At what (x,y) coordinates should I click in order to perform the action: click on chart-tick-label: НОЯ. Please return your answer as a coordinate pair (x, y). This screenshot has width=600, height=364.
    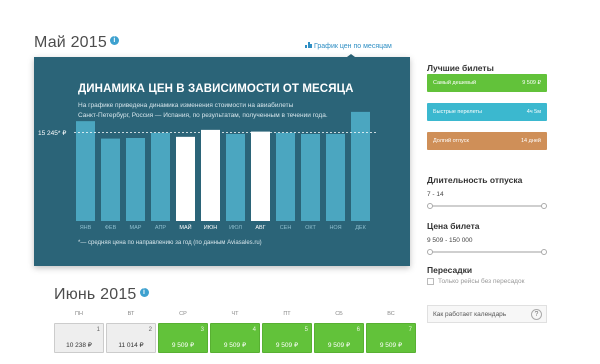
    Looking at the image, I should click on (335, 228).